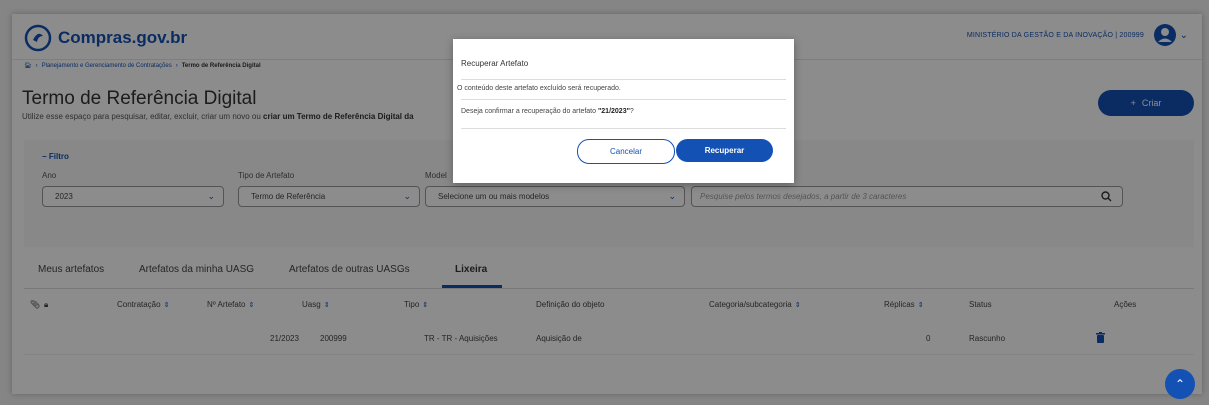 The image size is (1209, 405). I want to click on dialog-artifact-id: "21/2023", so click(613, 111).